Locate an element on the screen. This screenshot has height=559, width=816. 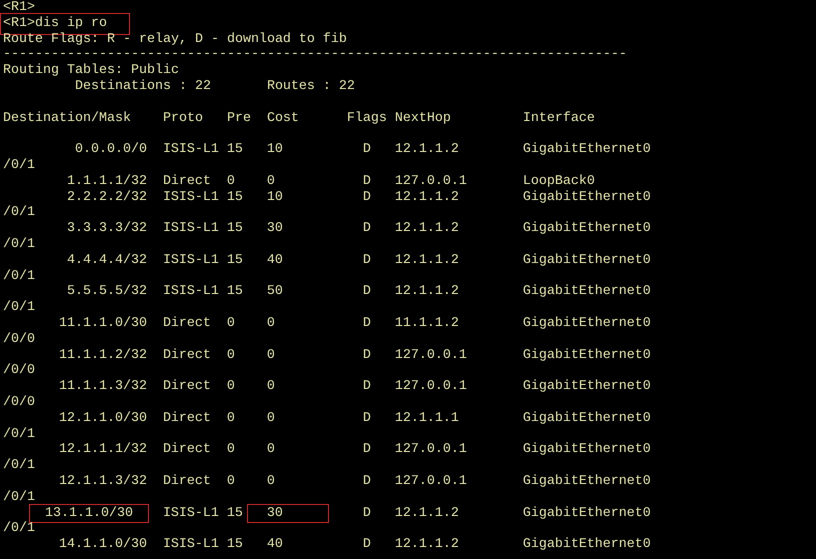
terminal-line: Destinations : 22 Routes : 22 is located at coordinates (214, 86).